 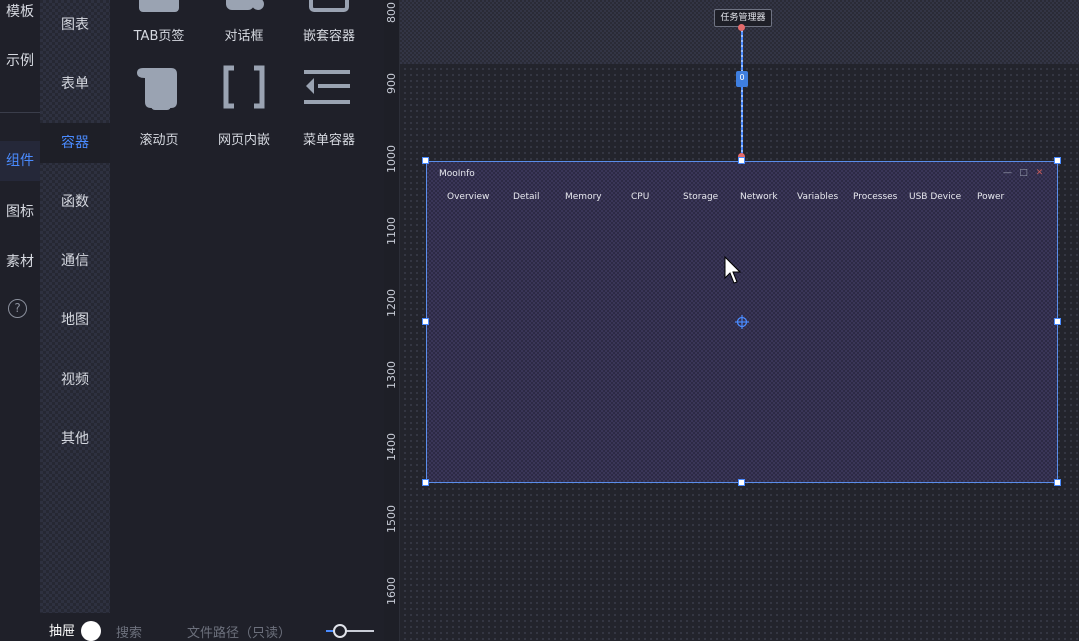 What do you see at coordinates (817, 197) in the screenshot?
I see `tab-variables: Variables` at bounding box center [817, 197].